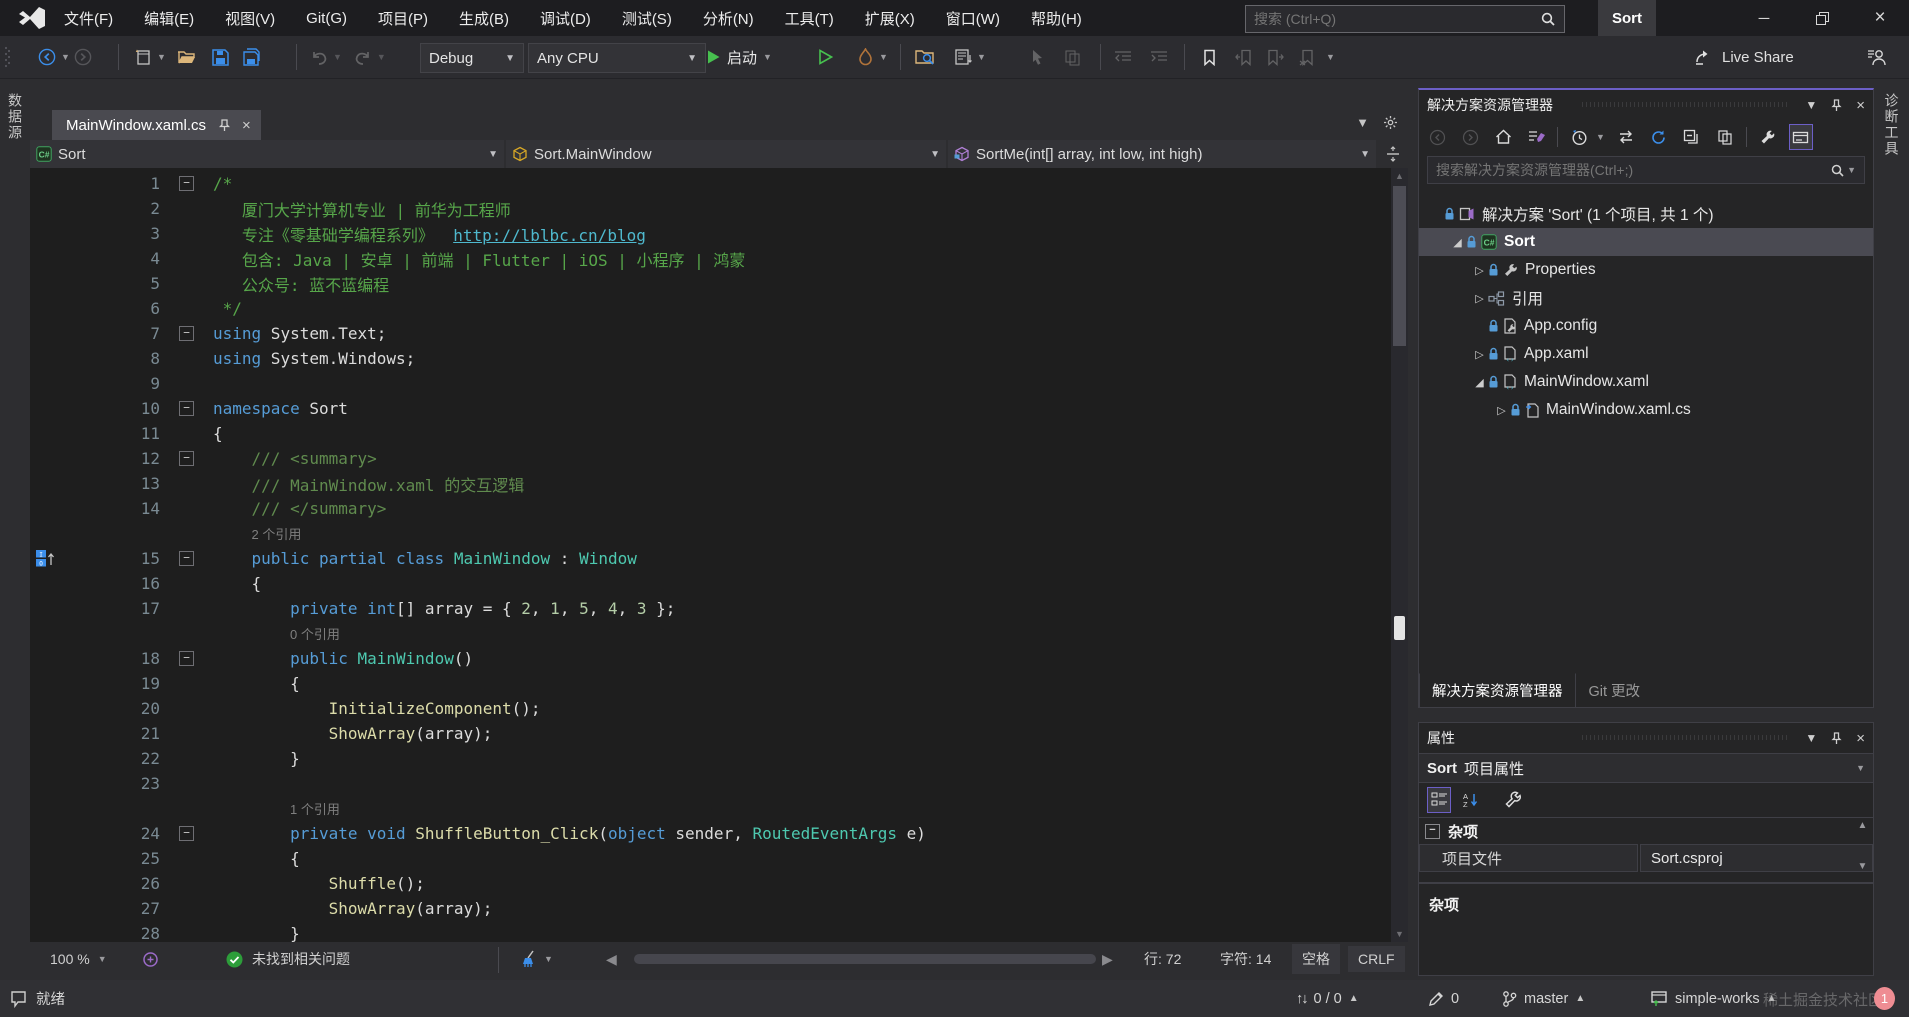  Describe the element at coordinates (187, 57) in the screenshot. I see `open-file-icon` at that location.